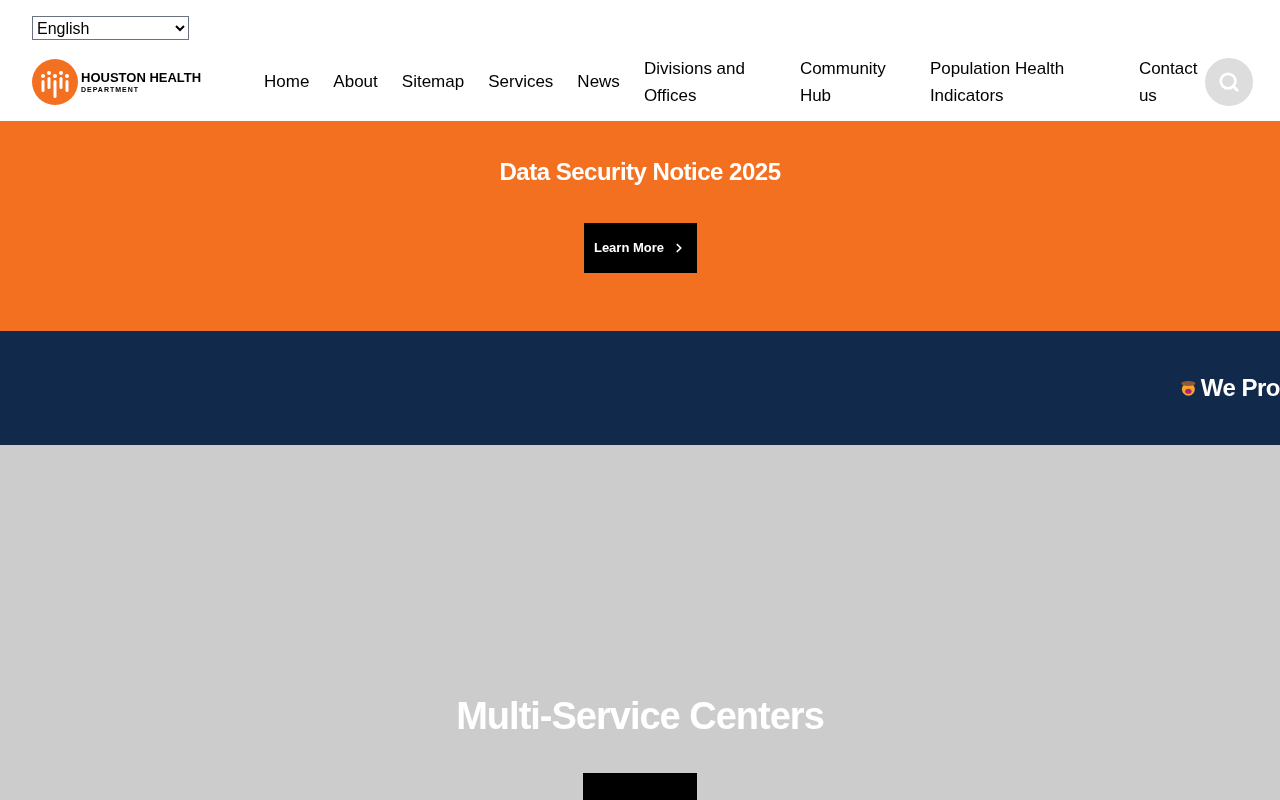 This screenshot has width=1280, height=800. What do you see at coordinates (640, 172) in the screenshot?
I see `notice-title: Data Security Notice 2025` at bounding box center [640, 172].